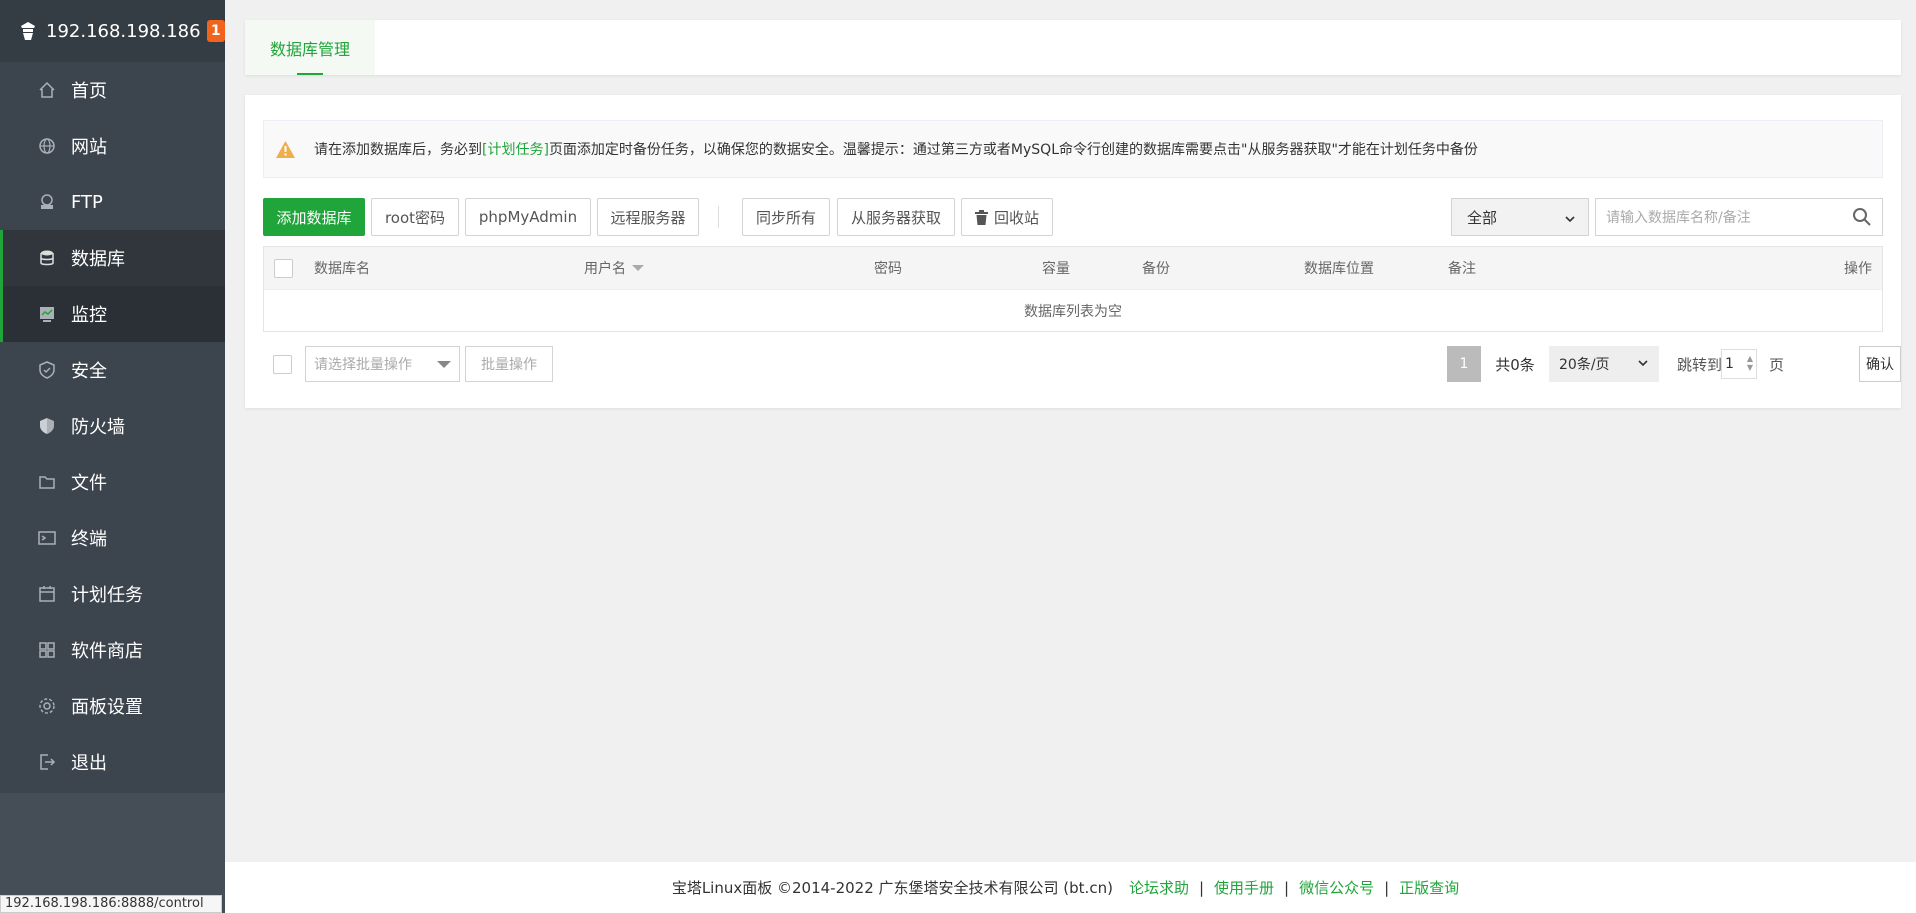  I want to click on tab-bar: 数据库管理, so click(1073, 47).